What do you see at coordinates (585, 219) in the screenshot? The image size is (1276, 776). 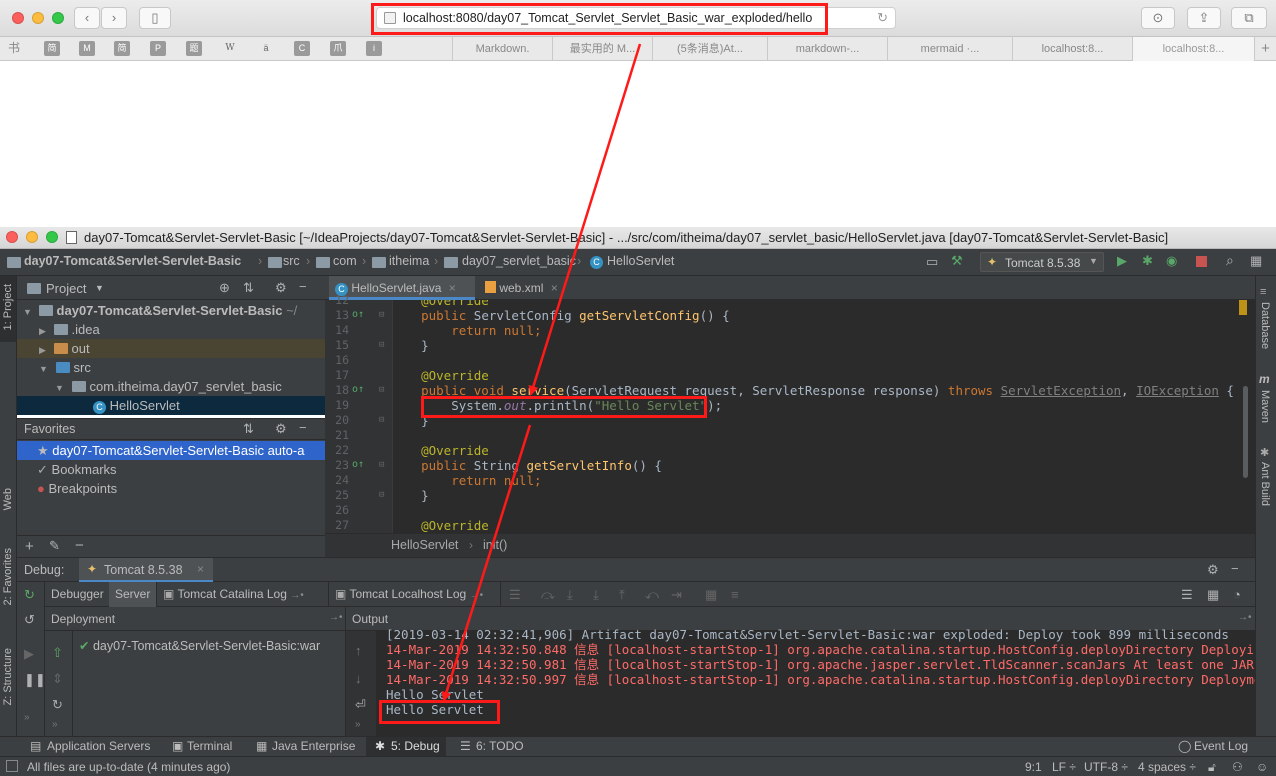 I see `arrow-url-to-code` at bounding box center [585, 219].